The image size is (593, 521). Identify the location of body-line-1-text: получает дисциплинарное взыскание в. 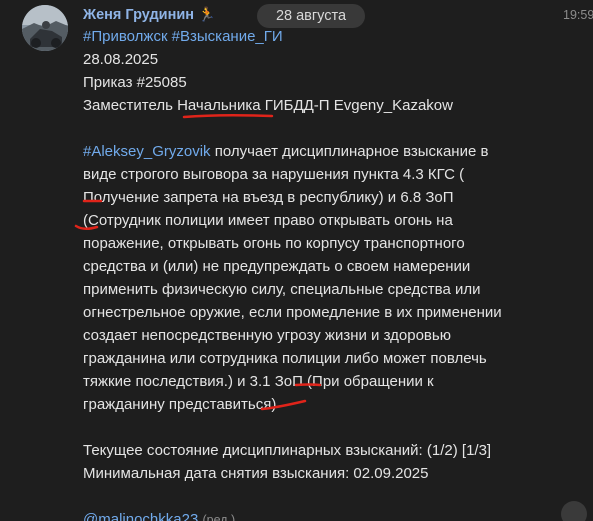
(349, 151).